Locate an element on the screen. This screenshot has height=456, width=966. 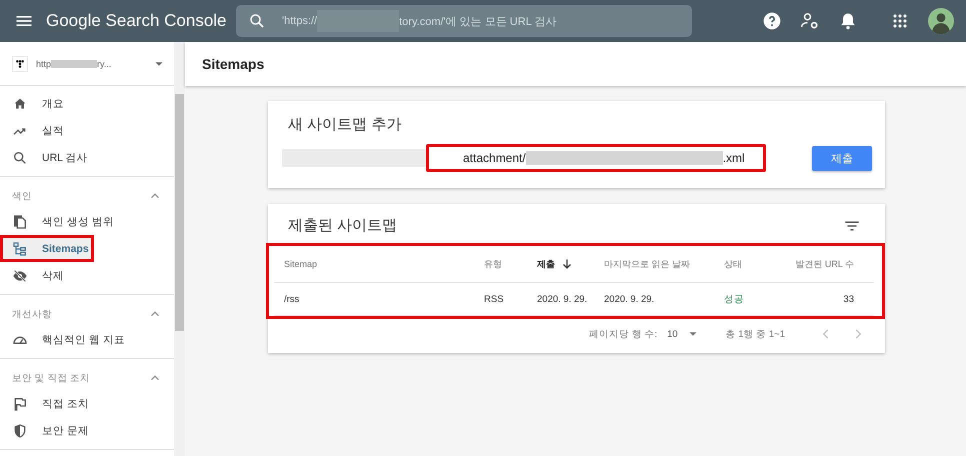
table-cell: 성공 is located at coordinates (744, 299).